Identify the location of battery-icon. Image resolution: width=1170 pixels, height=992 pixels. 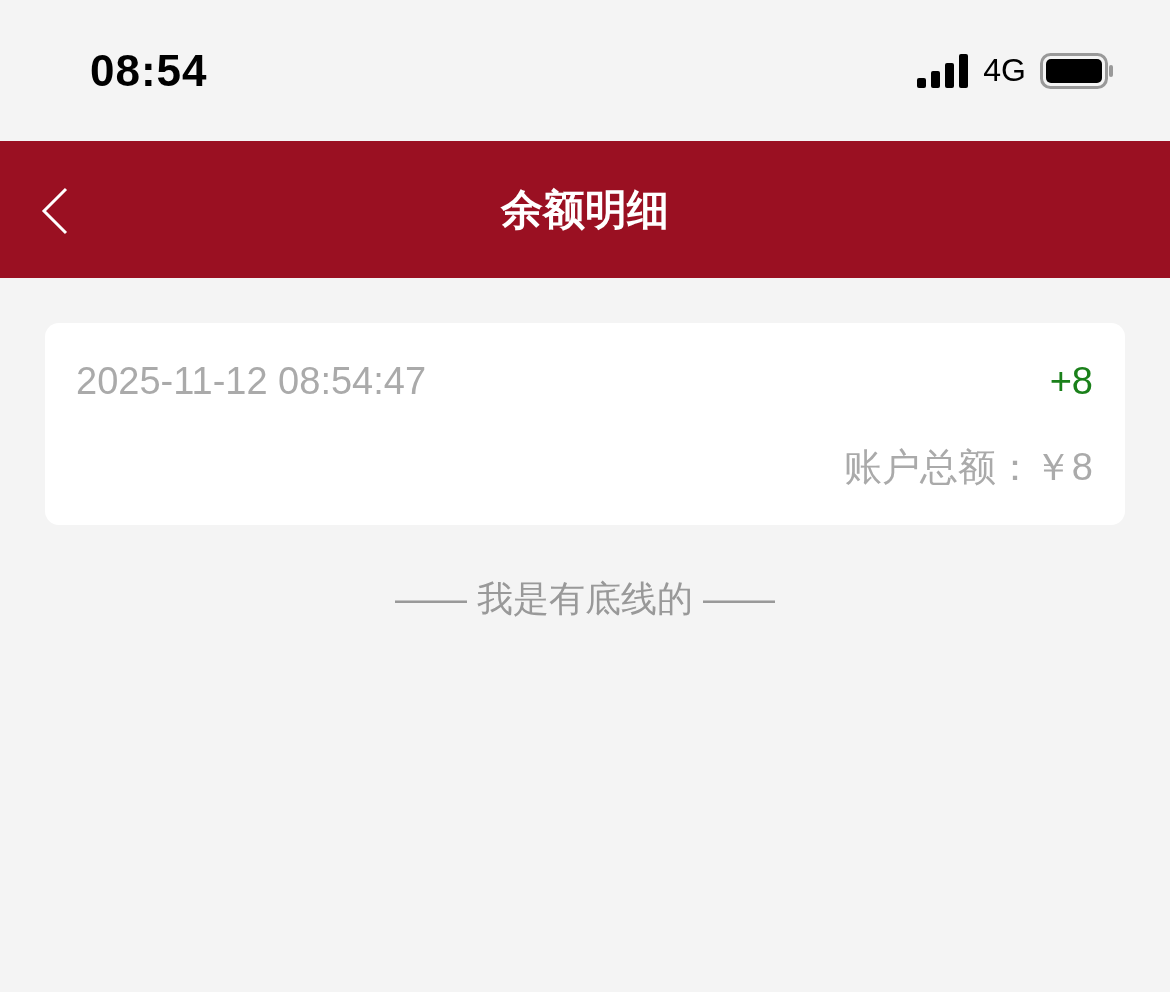
(1077, 70).